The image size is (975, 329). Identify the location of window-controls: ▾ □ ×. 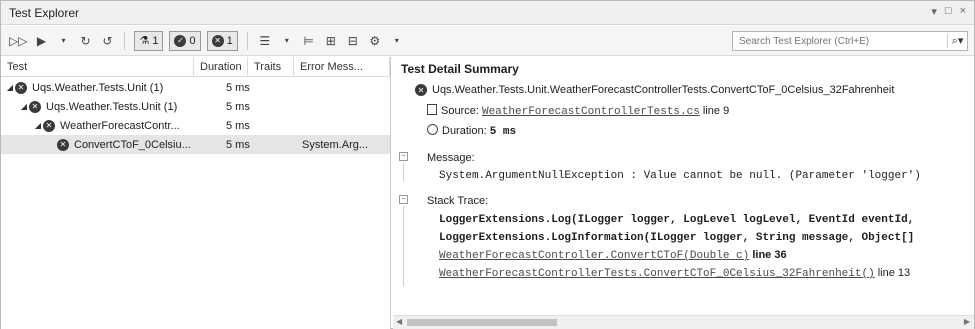
(948, 11).